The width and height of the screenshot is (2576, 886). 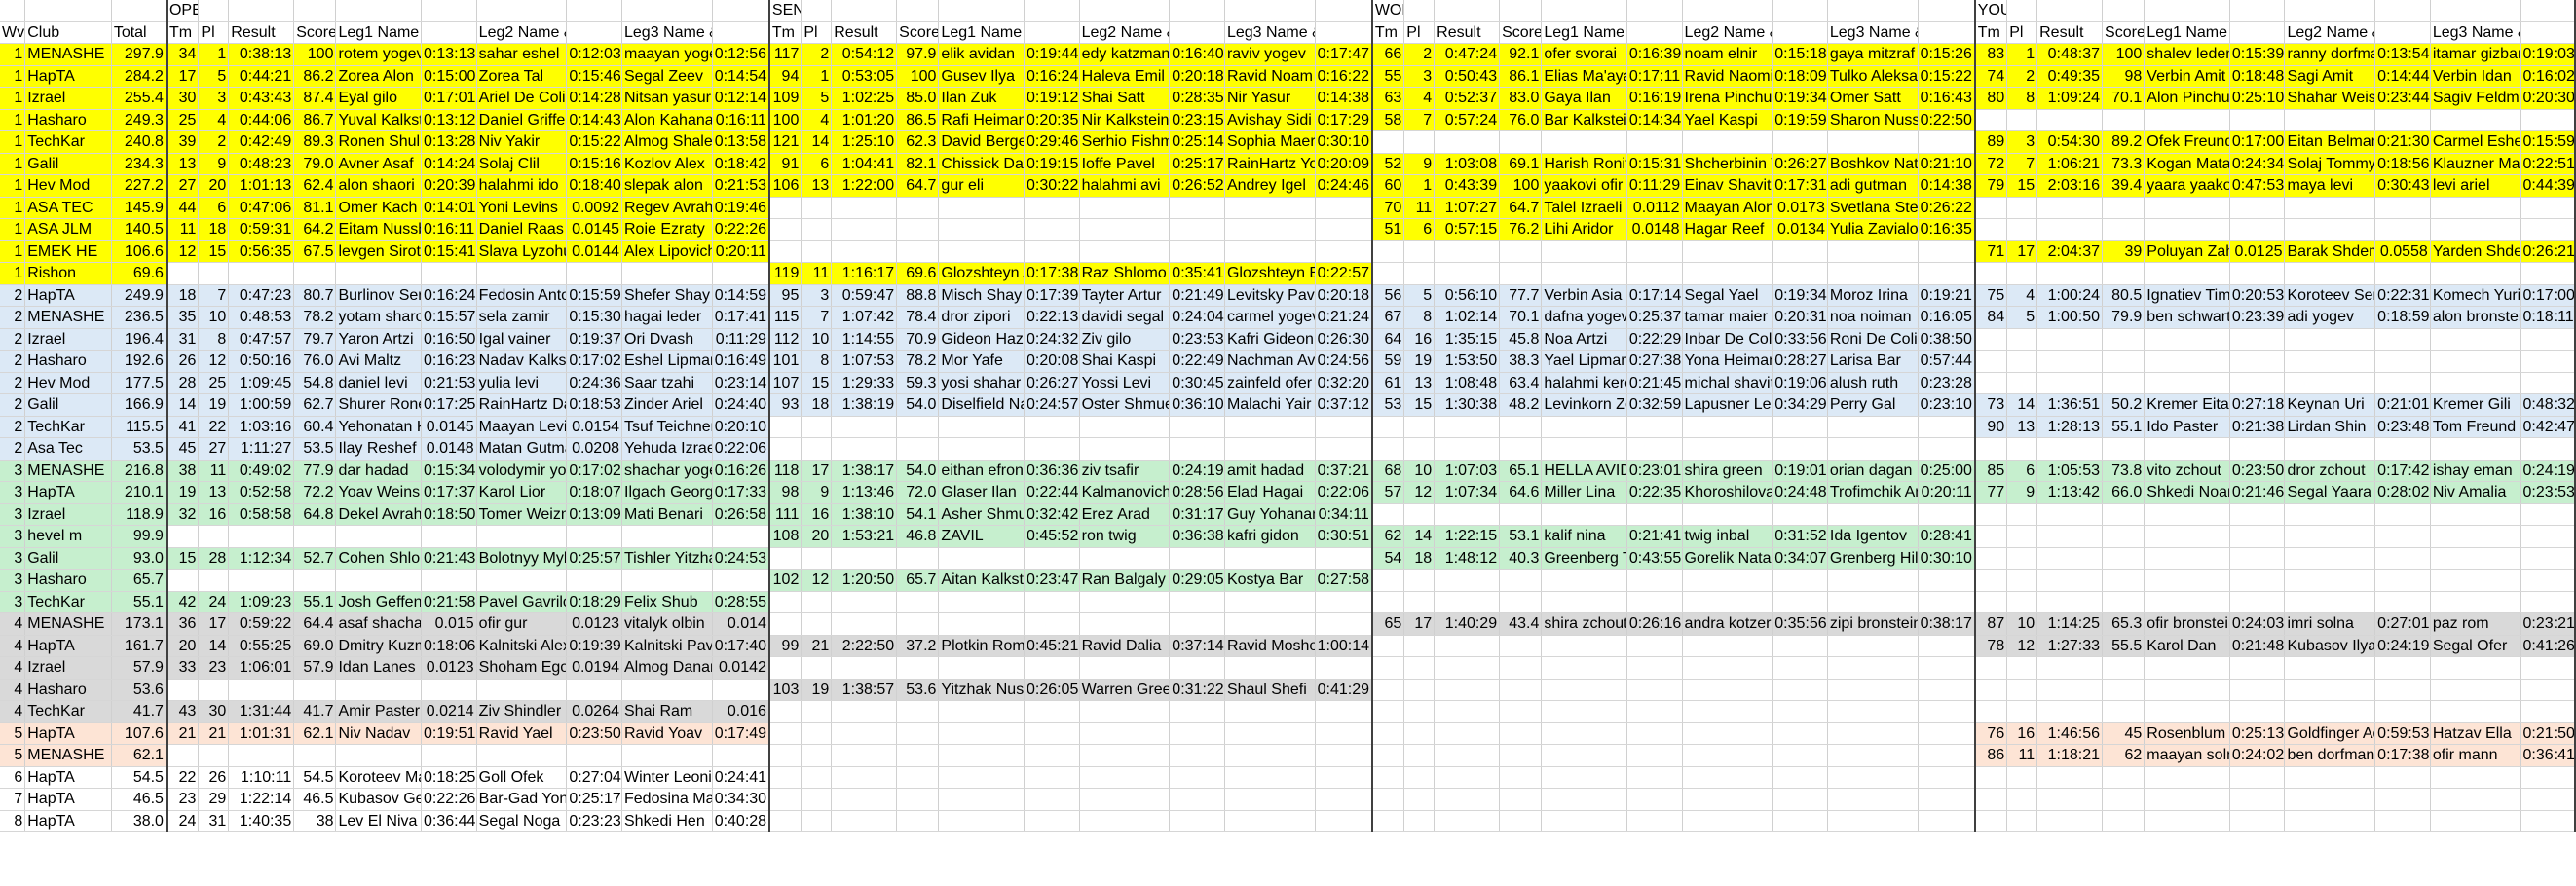 I want to click on seniors-cell: 0:24:46, so click(x=1344, y=186).